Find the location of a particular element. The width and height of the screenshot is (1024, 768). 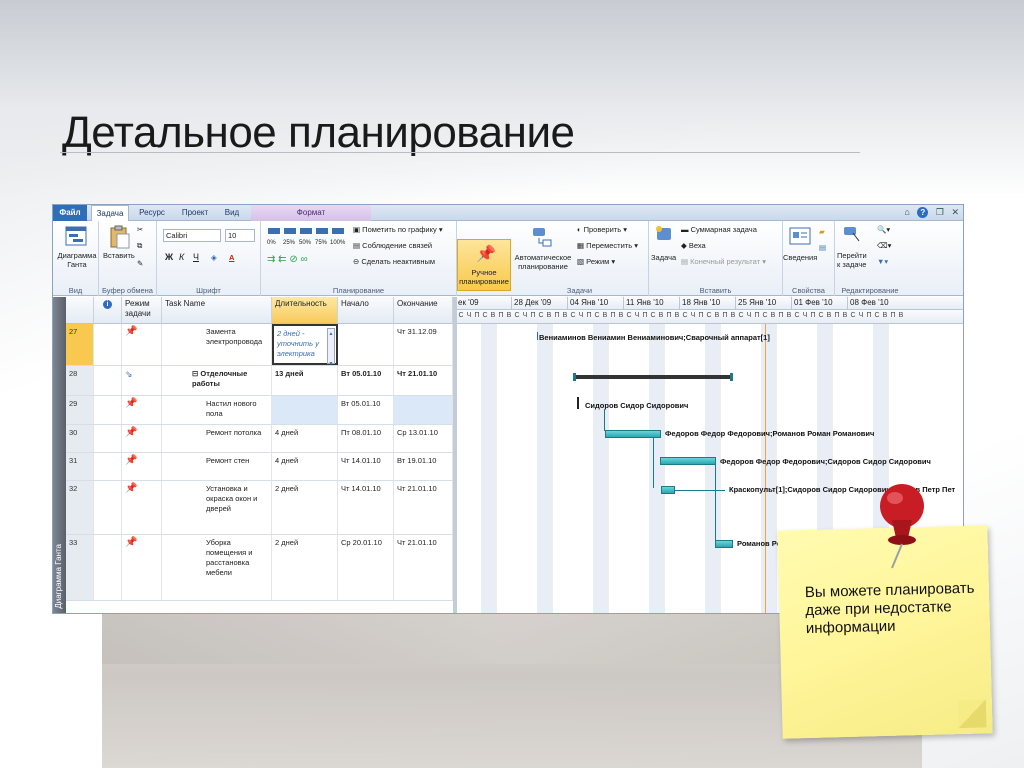

scroll-to-task-icon is located at coordinates (853, 235).